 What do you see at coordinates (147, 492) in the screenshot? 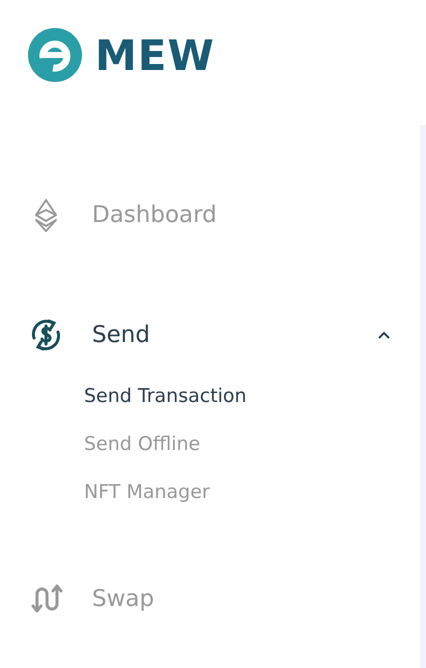
I see `submenu-item: NFT Manager` at bounding box center [147, 492].